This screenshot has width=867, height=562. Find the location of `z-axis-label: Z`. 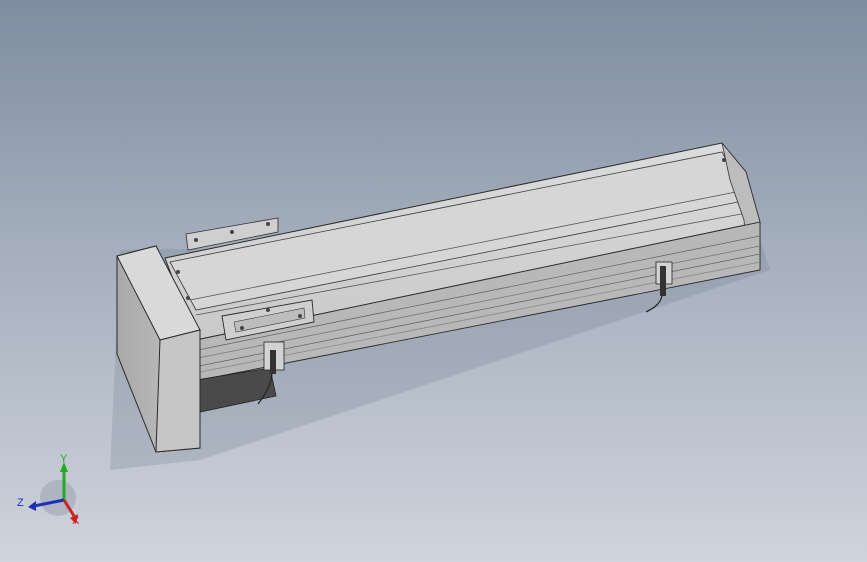

z-axis-label: Z is located at coordinates (20, 503).